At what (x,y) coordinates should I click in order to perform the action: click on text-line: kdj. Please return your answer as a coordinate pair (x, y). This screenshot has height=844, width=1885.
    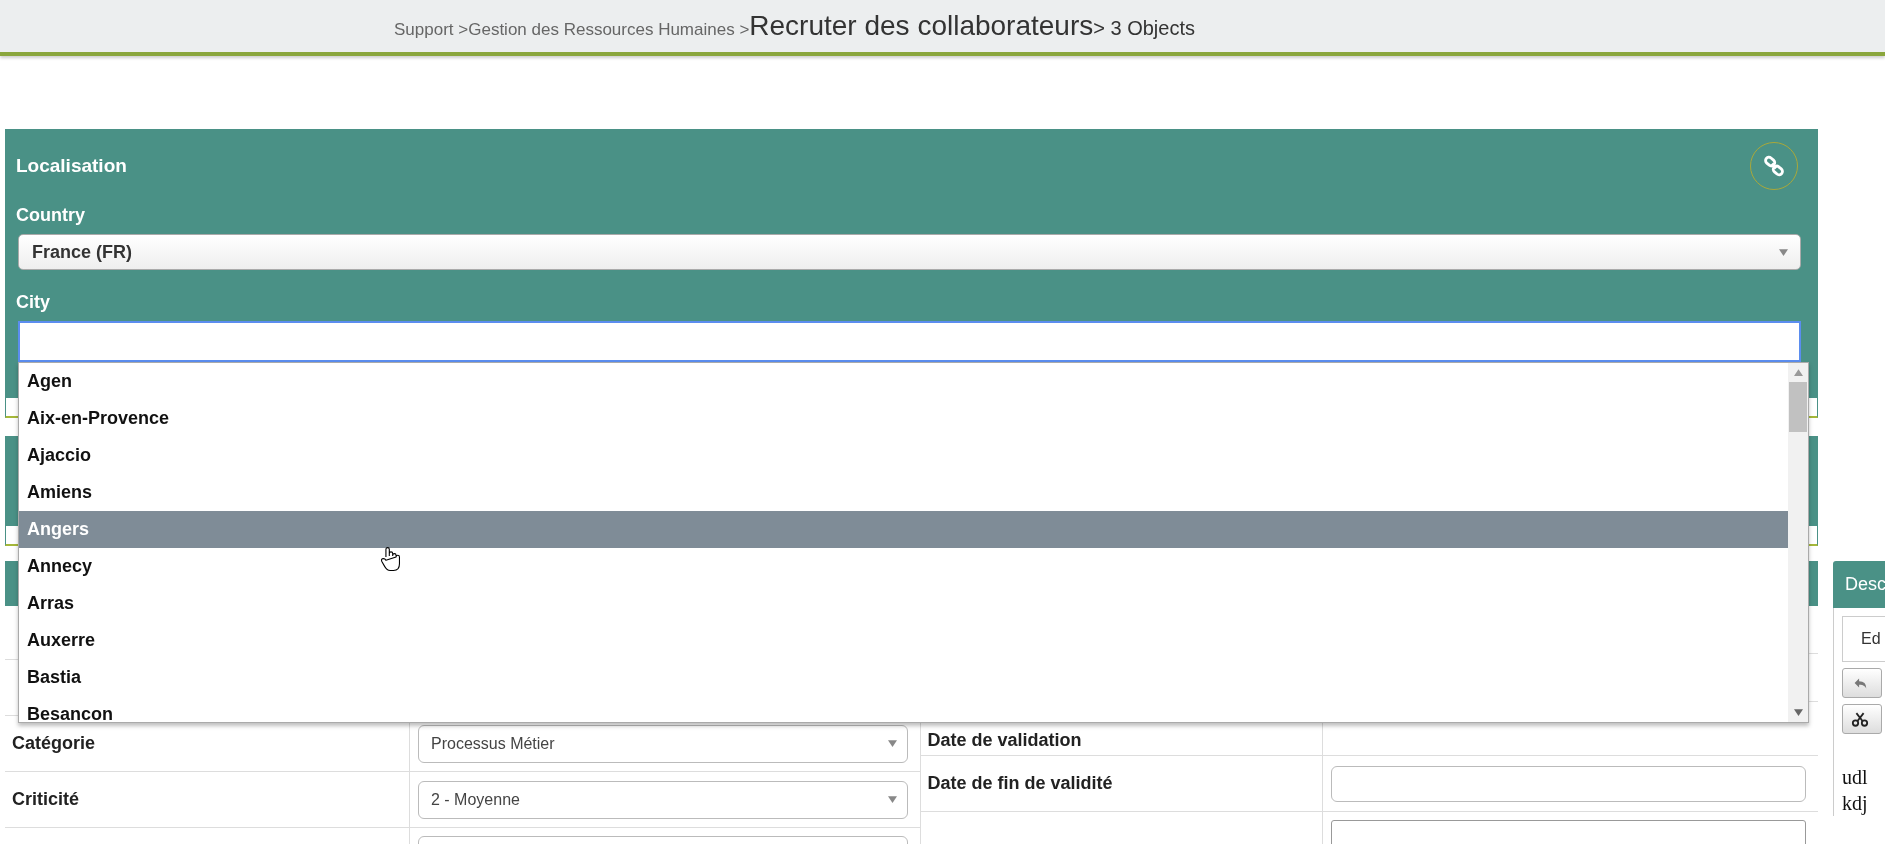
    Looking at the image, I should click on (1855, 803).